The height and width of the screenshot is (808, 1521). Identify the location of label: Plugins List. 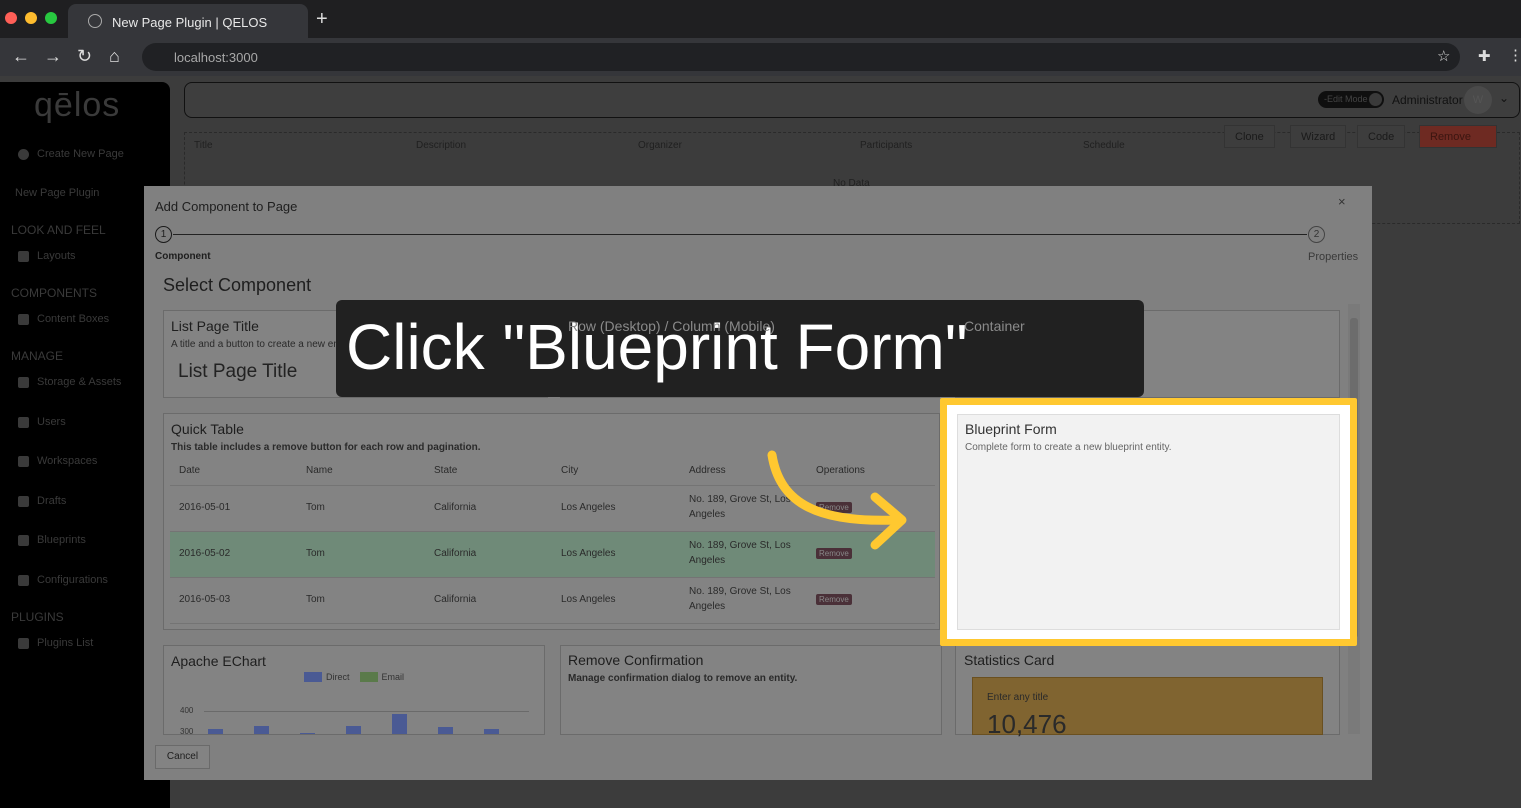
(65, 643).